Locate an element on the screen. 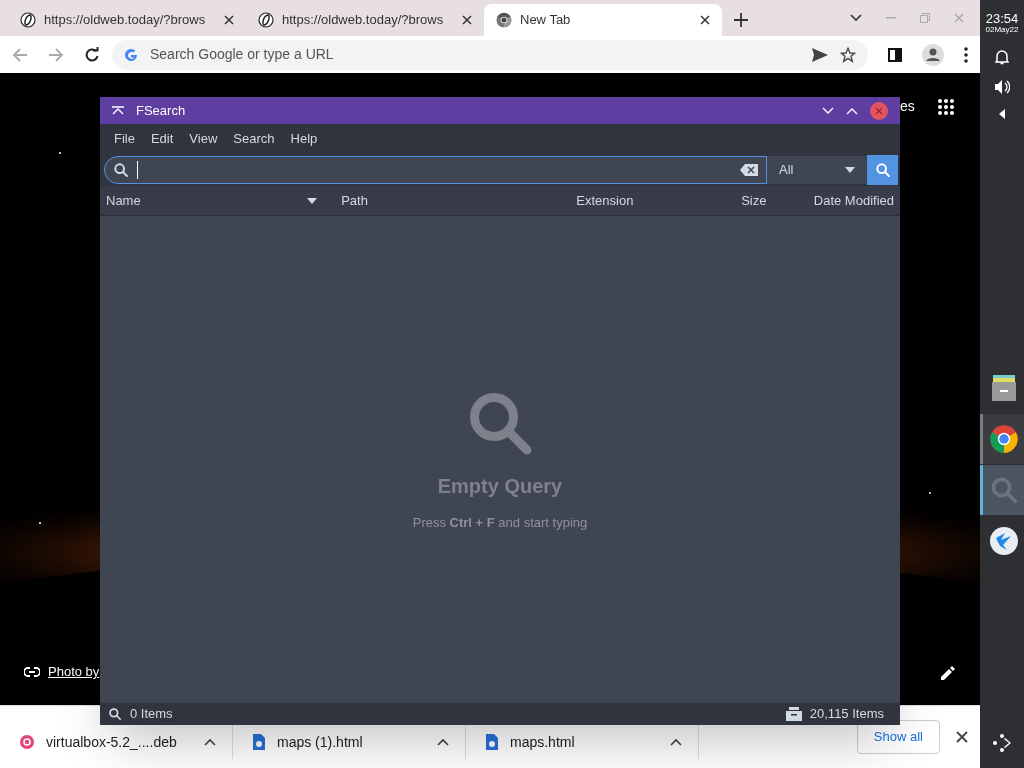 The height and width of the screenshot is (768, 1024). column-header: Extension is located at coordinates (653, 200).